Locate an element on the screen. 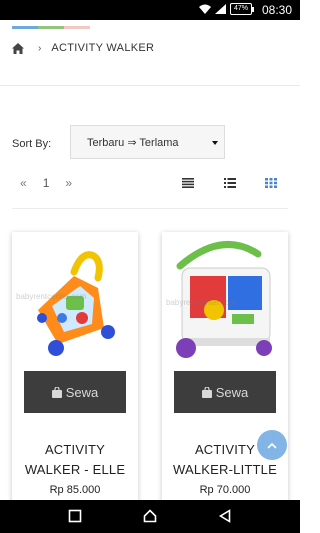 This screenshot has height=533, width=320. pagination: « 1 » is located at coordinates (46, 183).